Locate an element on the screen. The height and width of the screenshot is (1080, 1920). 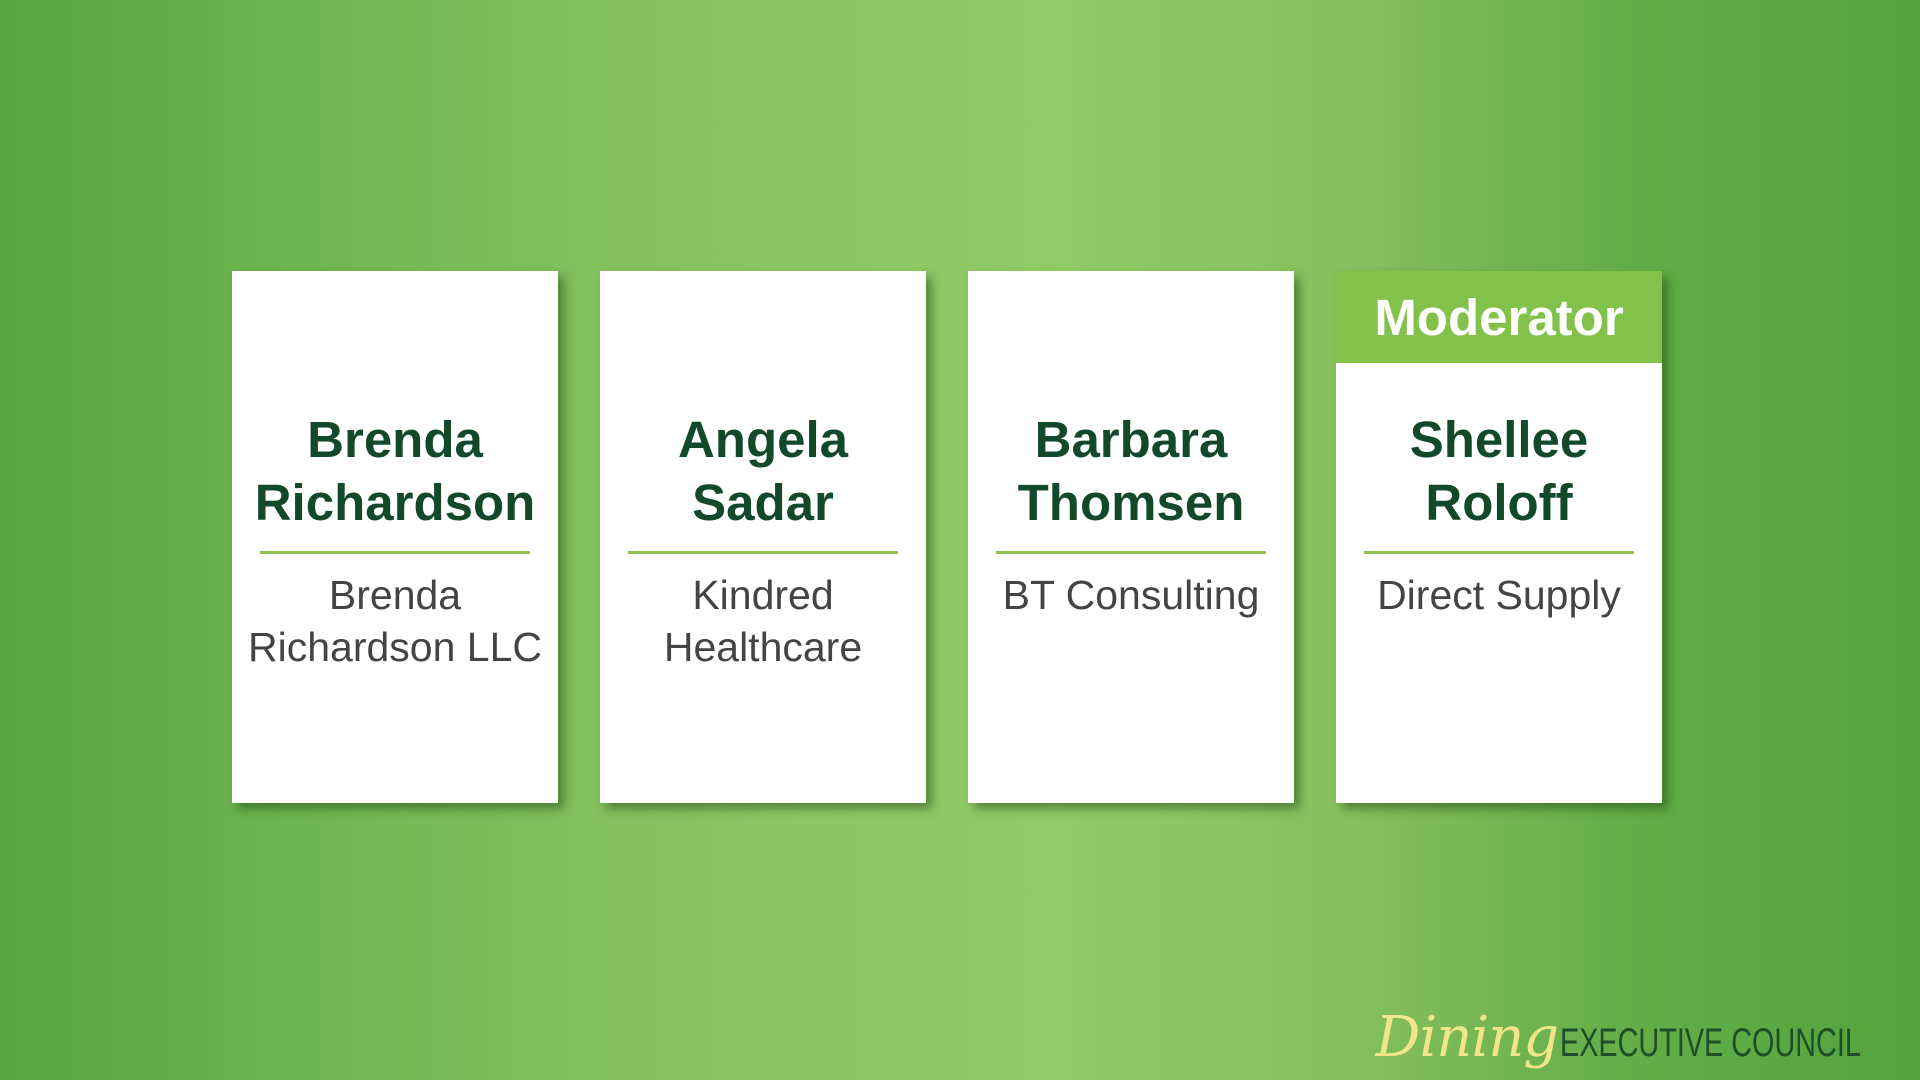
panelist-name-line: Thomsen is located at coordinates (1131, 502).